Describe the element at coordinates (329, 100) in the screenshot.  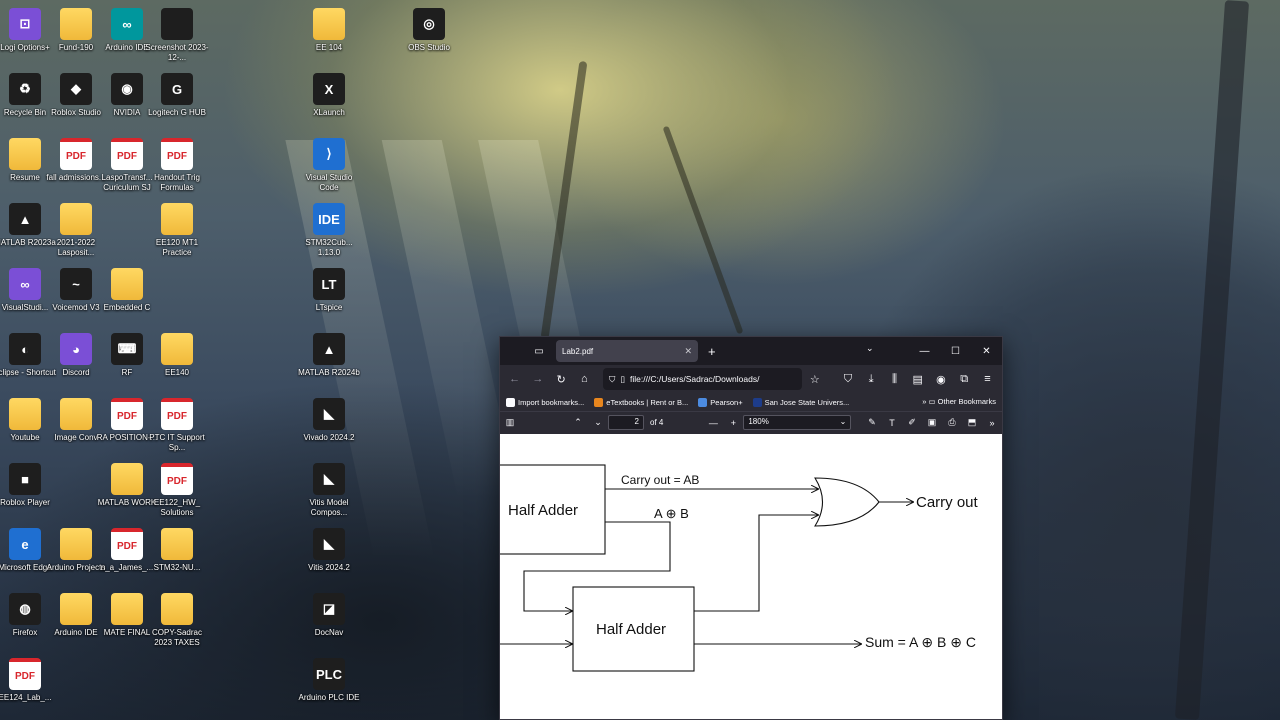
I see `desktop-icon-xlaunch: X XLaunch` at that location.